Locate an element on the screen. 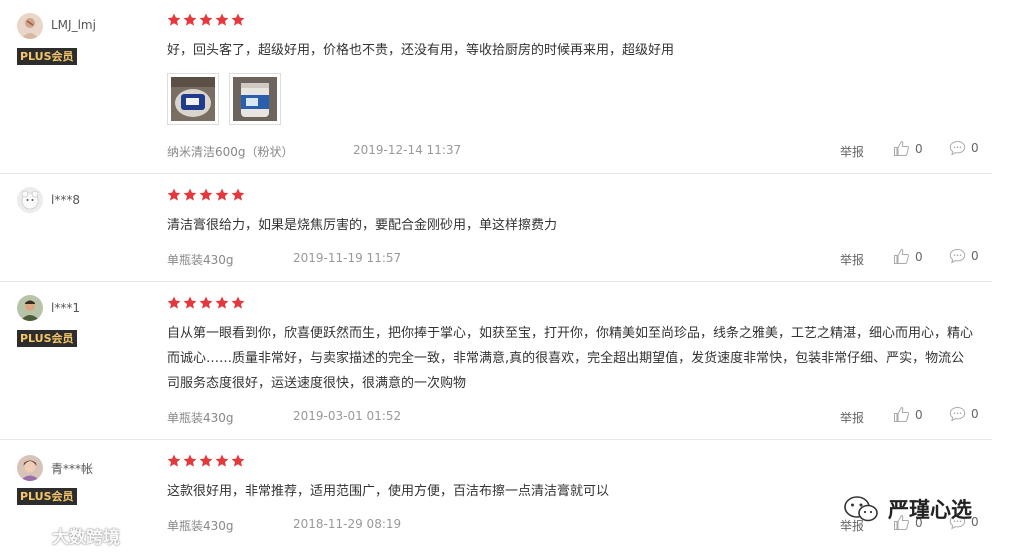 This screenshot has height=554, width=1021. username: 青***帐 is located at coordinates (72, 468).